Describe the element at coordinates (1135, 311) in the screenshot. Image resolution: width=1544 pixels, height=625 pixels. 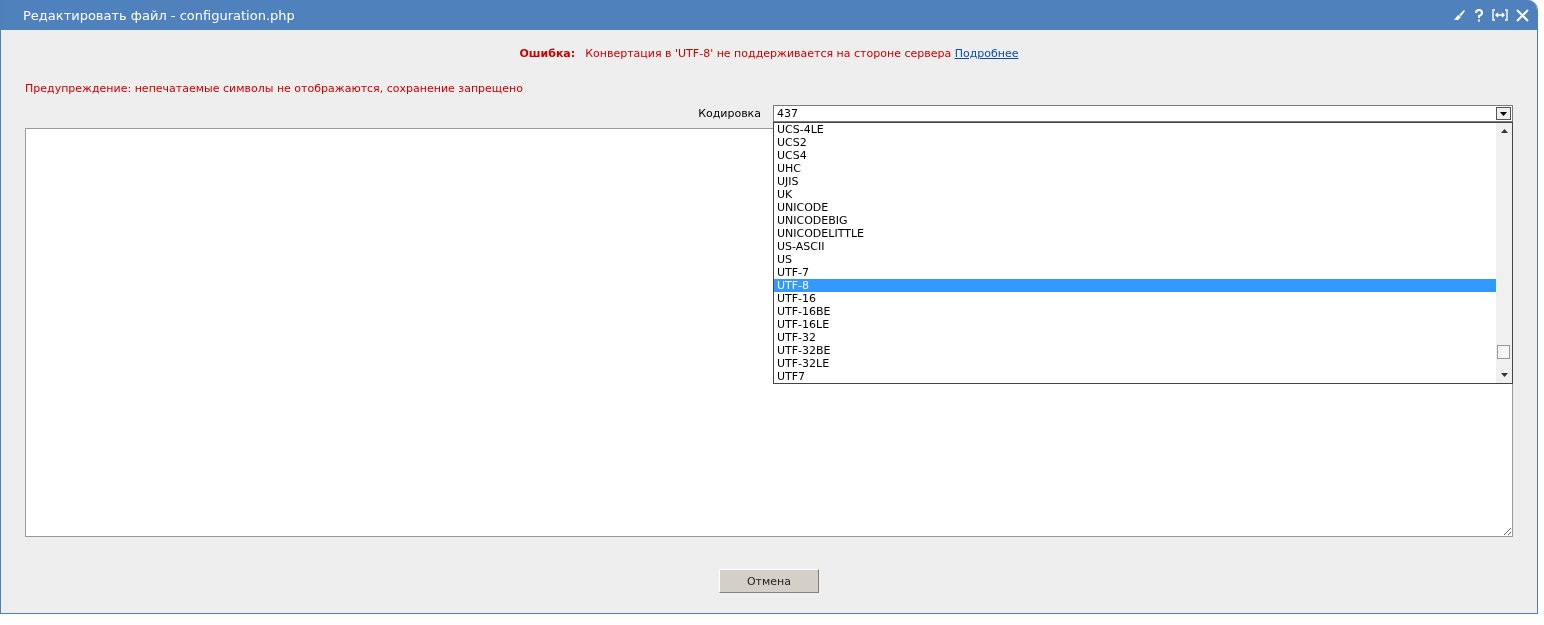
I see `dropdown-option: UTF-16BE` at that location.